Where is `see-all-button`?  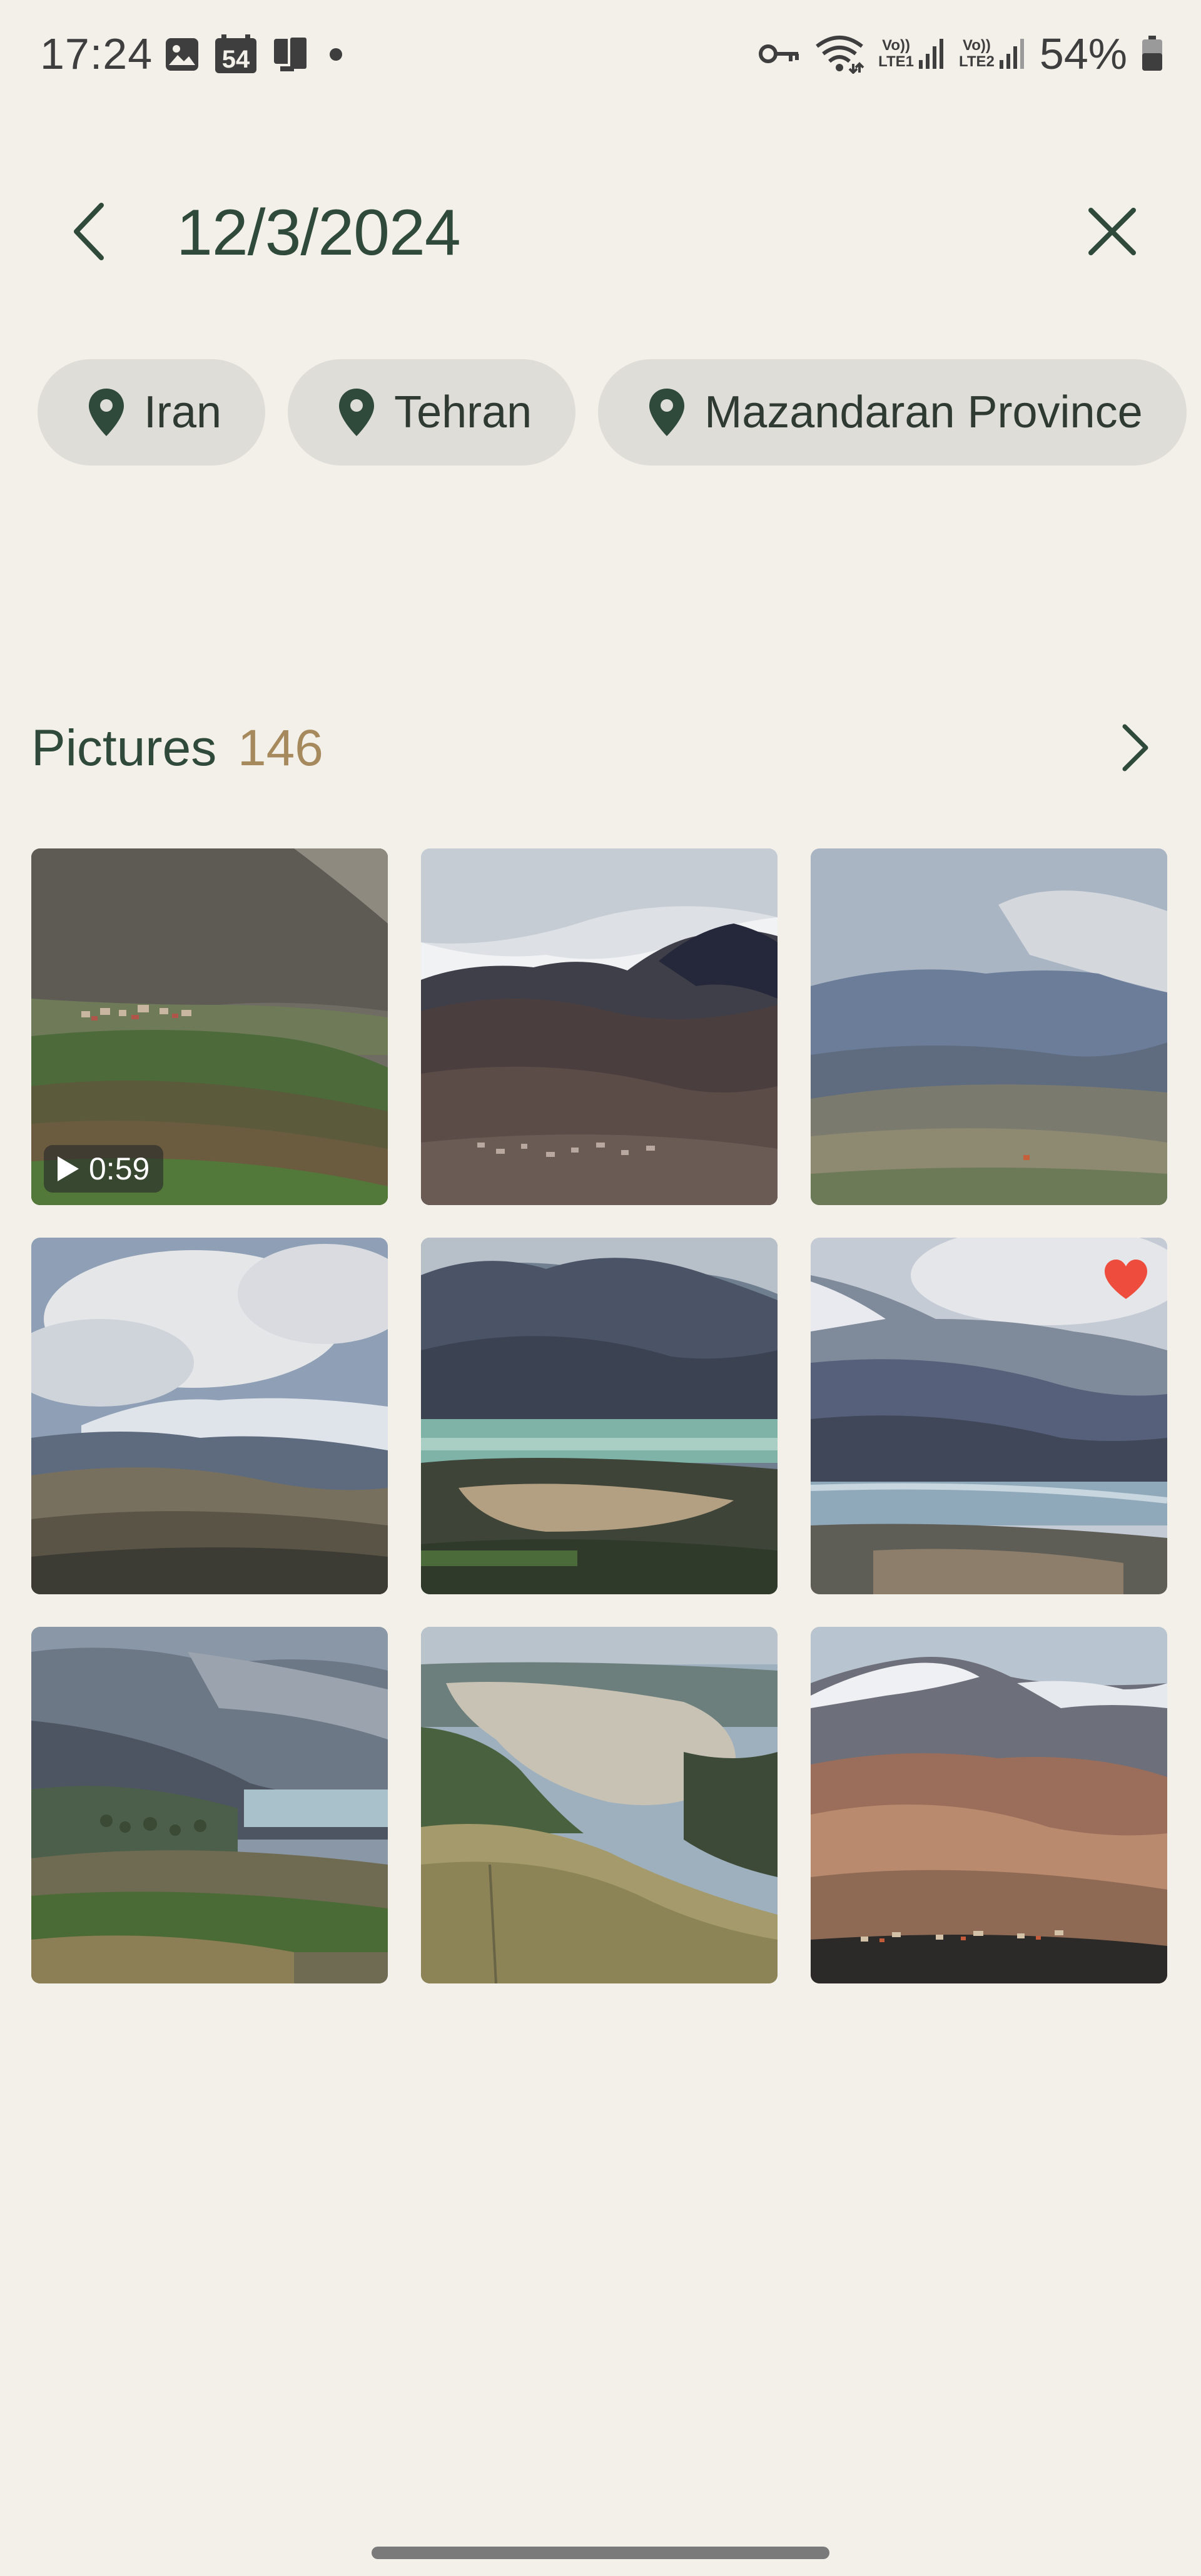
see-all-button is located at coordinates (1135, 748).